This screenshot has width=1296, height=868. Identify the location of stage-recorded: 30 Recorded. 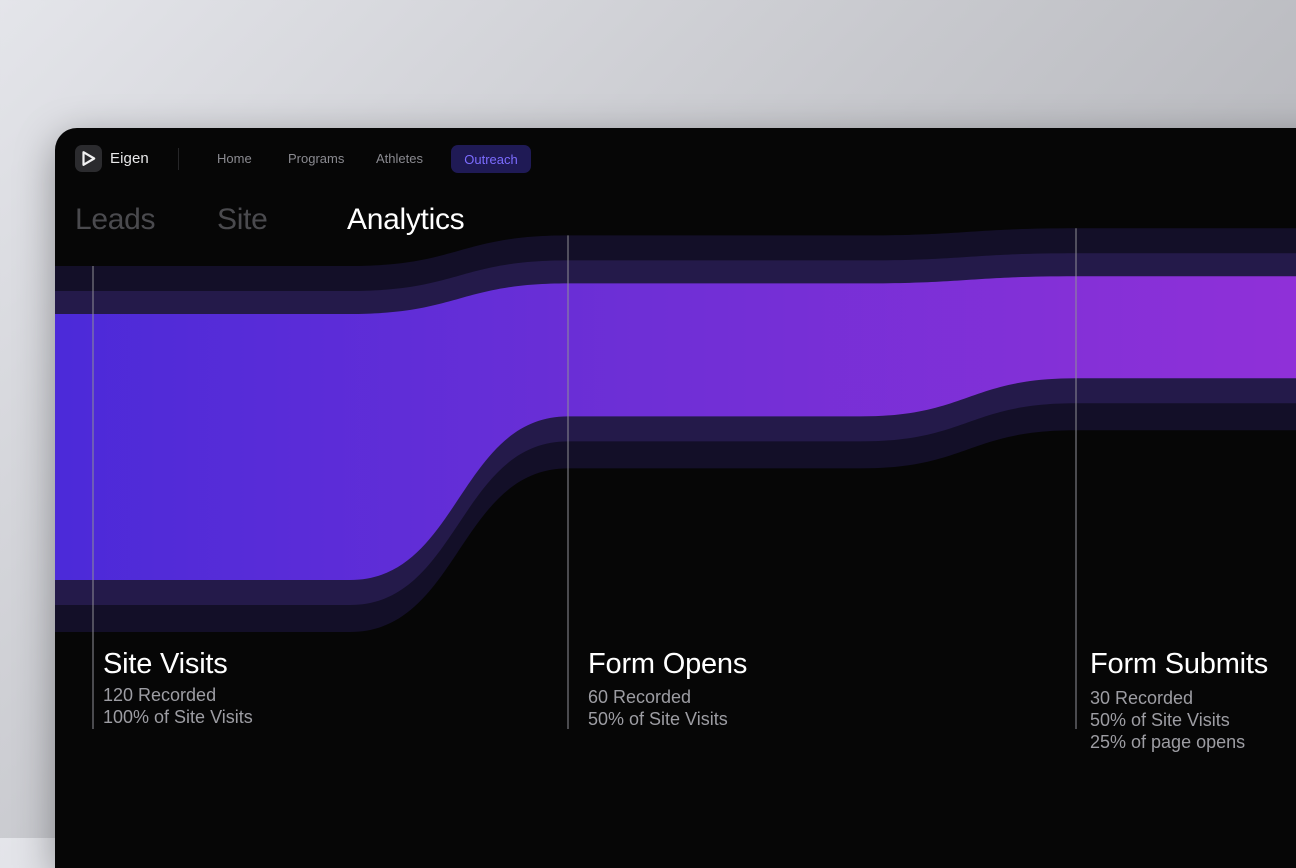
(1142, 698).